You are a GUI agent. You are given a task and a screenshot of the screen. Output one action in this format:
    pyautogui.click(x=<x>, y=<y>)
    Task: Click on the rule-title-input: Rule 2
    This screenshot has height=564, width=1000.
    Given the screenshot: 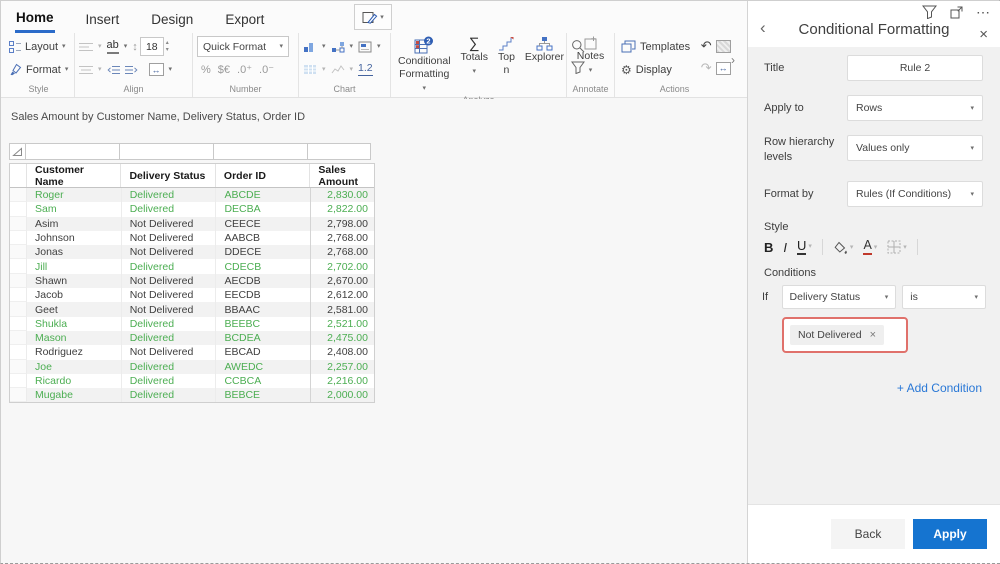 What is the action you would take?
    pyautogui.click(x=915, y=68)
    